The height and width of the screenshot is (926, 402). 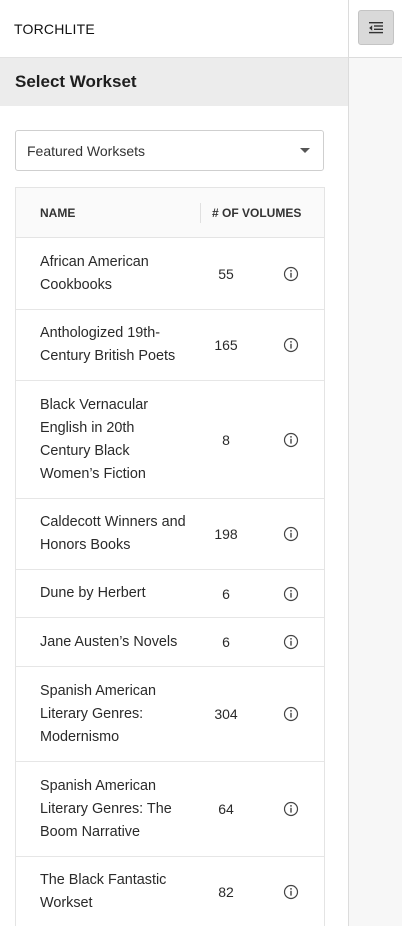 What do you see at coordinates (200, 213) in the screenshot?
I see `column-divider` at bounding box center [200, 213].